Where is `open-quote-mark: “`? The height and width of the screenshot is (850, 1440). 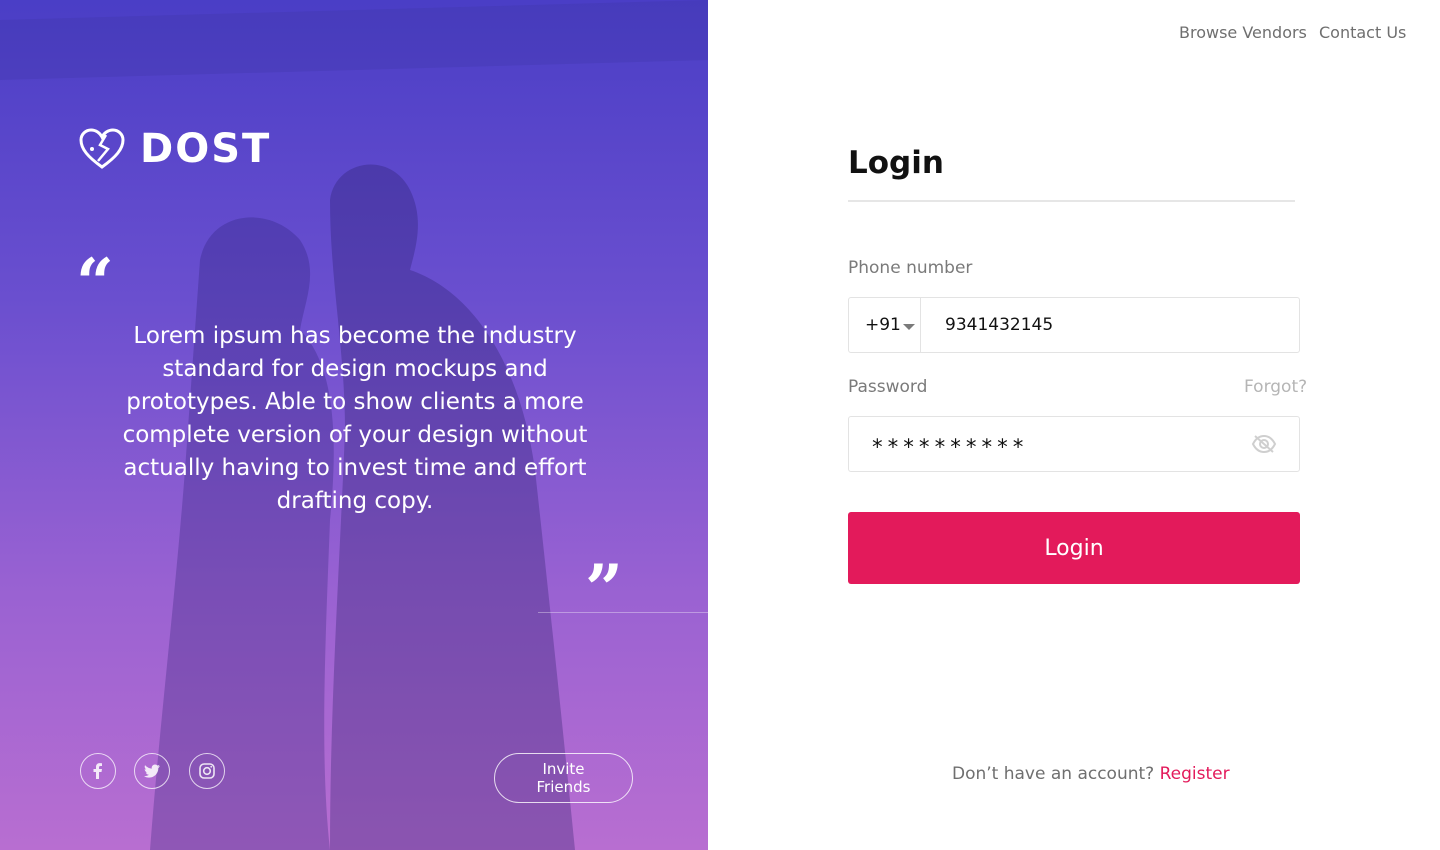 open-quote-mark: “ is located at coordinates (95, 283).